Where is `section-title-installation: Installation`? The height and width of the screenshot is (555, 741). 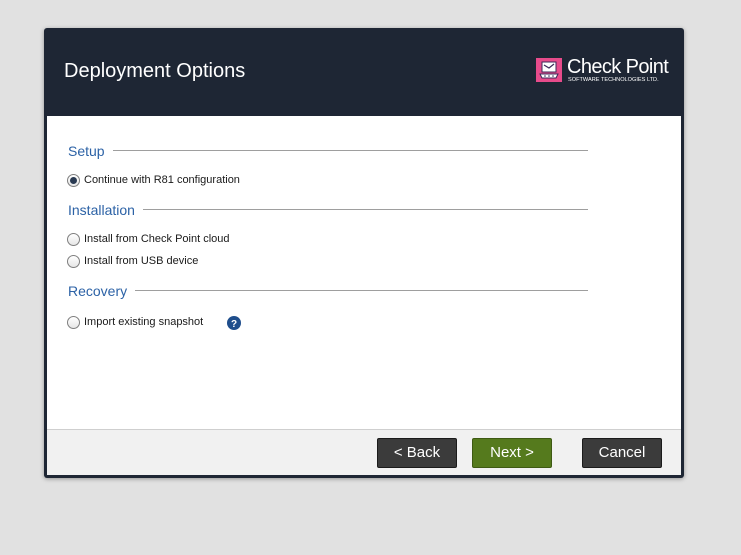
section-title-installation: Installation is located at coordinates (105, 210).